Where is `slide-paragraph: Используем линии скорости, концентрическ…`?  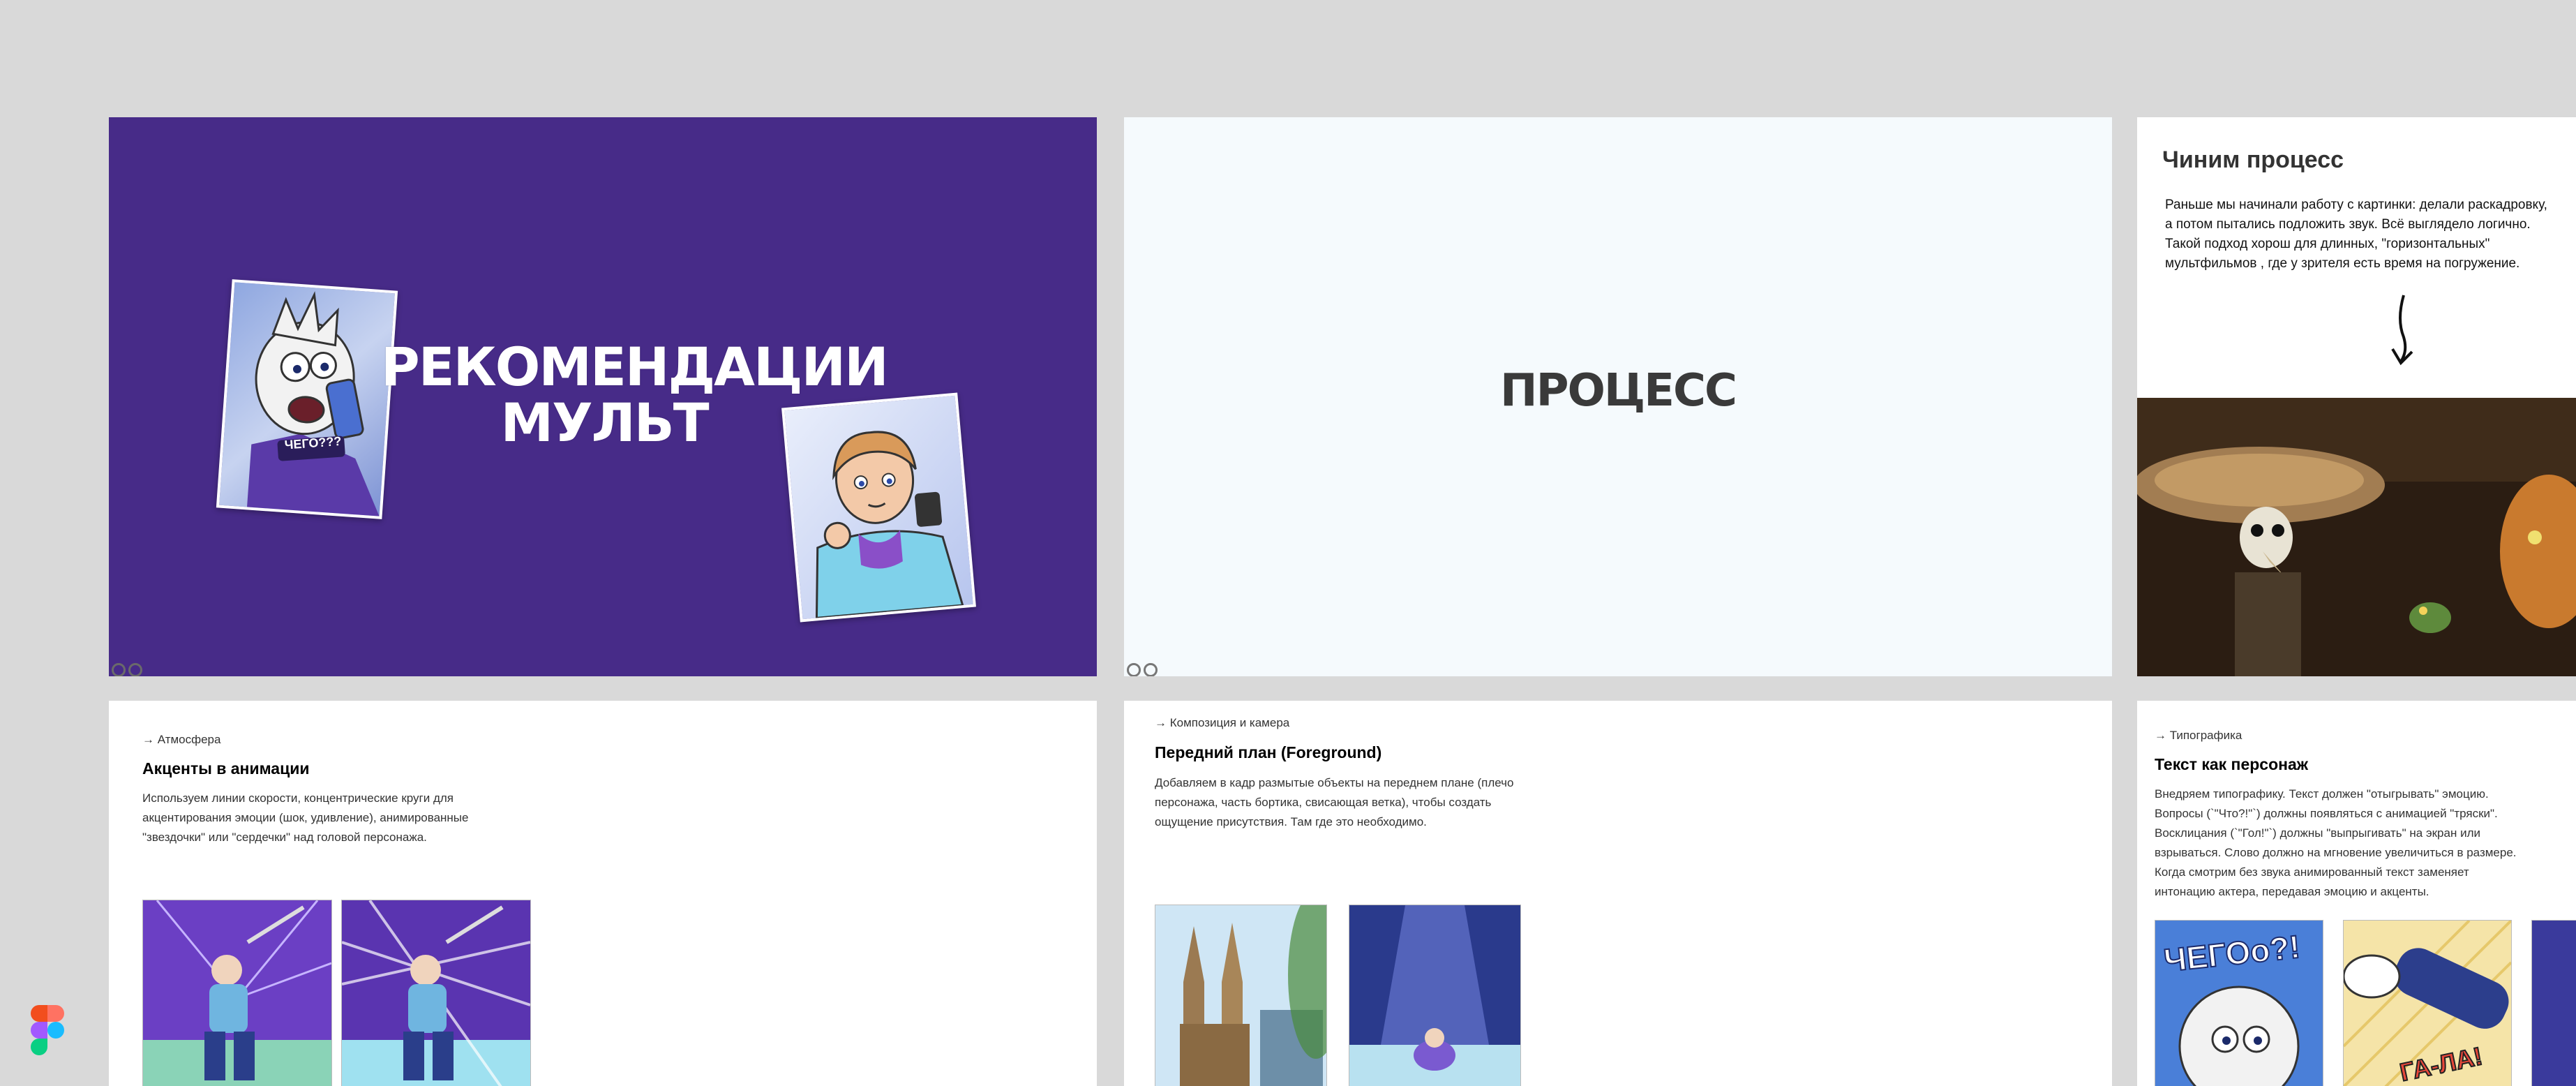 slide-paragraph: Используем линии скорости, концентрическ… is located at coordinates (305, 817).